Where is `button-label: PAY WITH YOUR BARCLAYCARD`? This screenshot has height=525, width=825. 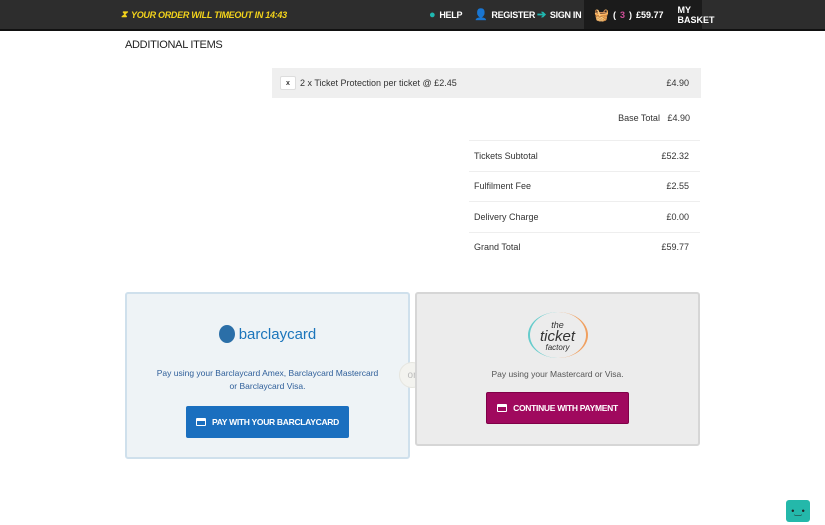
button-label: PAY WITH YOUR BARCLAYCARD is located at coordinates (275, 422).